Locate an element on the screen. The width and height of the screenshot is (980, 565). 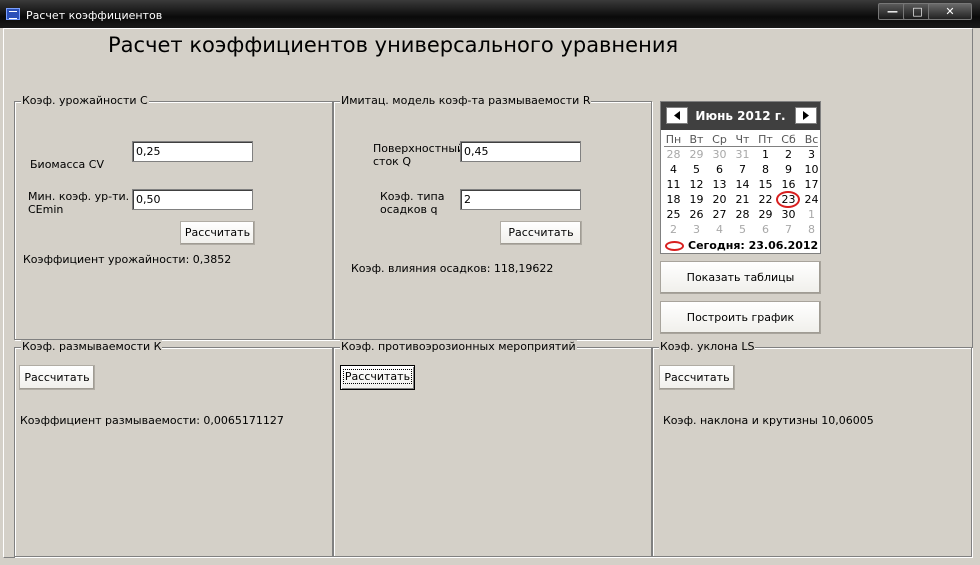
button-label: Рассчитать is located at coordinates (377, 376).